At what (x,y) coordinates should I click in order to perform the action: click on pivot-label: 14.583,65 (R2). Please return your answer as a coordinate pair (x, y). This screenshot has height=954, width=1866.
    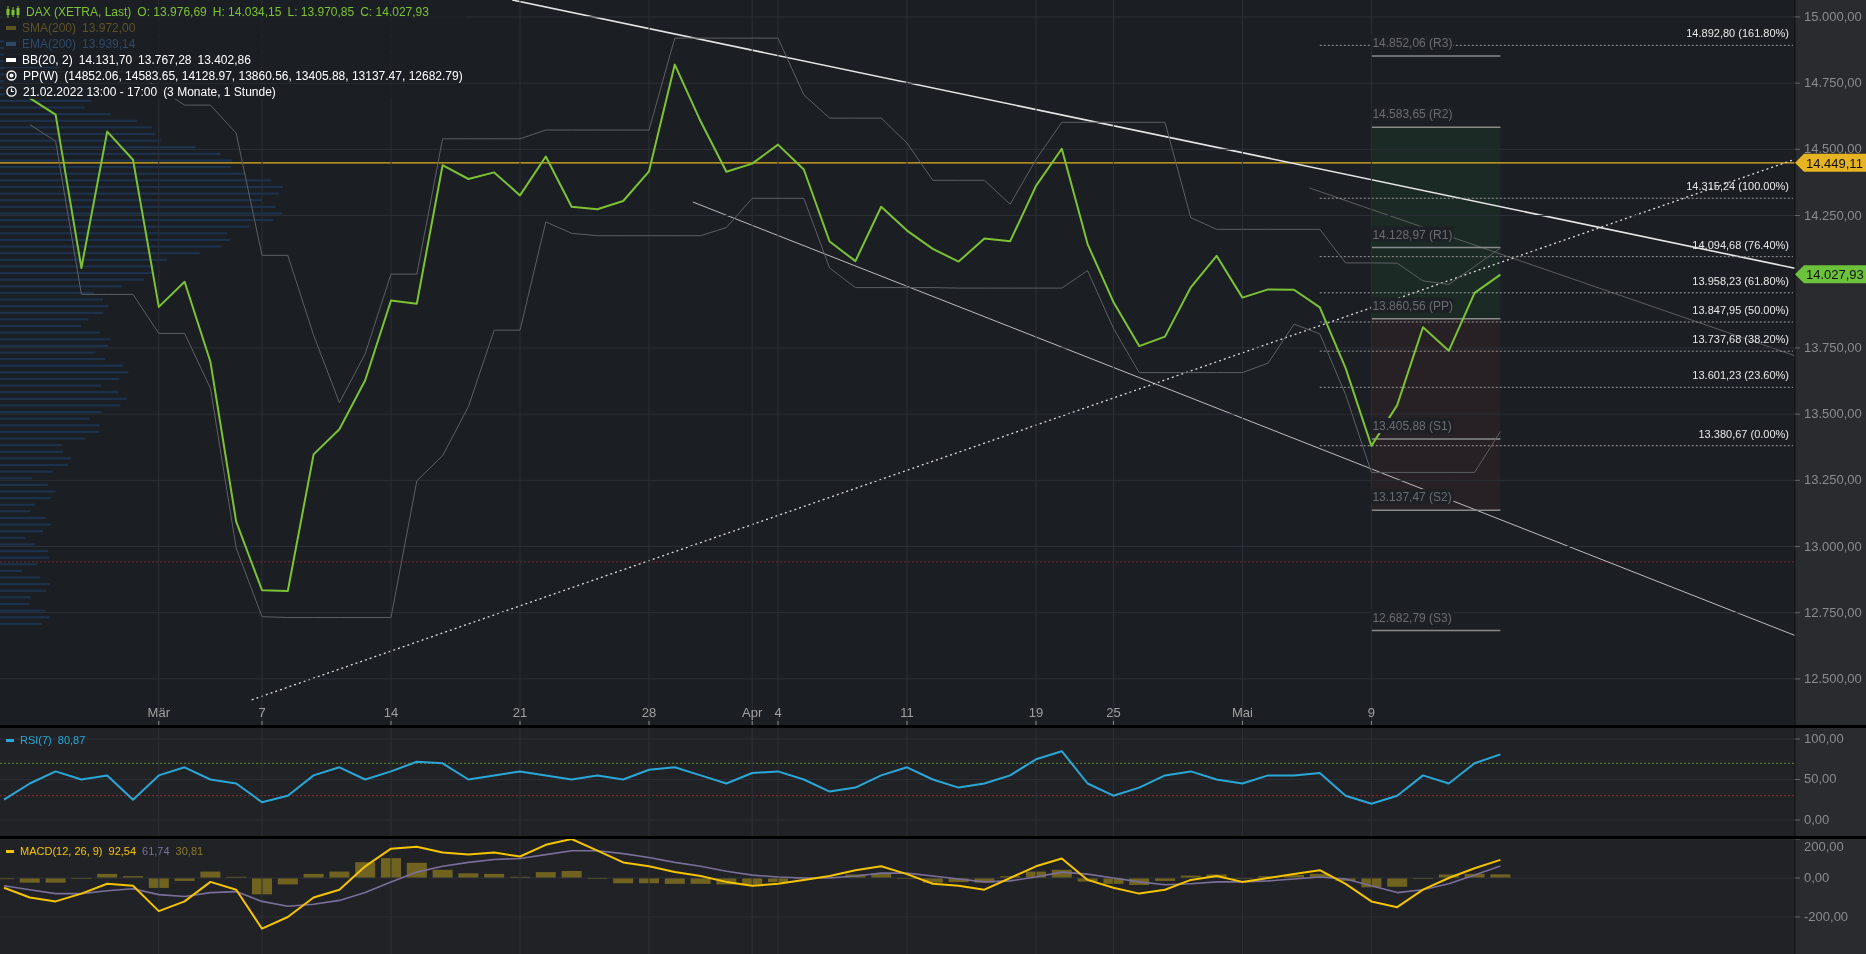
    Looking at the image, I should click on (1412, 114).